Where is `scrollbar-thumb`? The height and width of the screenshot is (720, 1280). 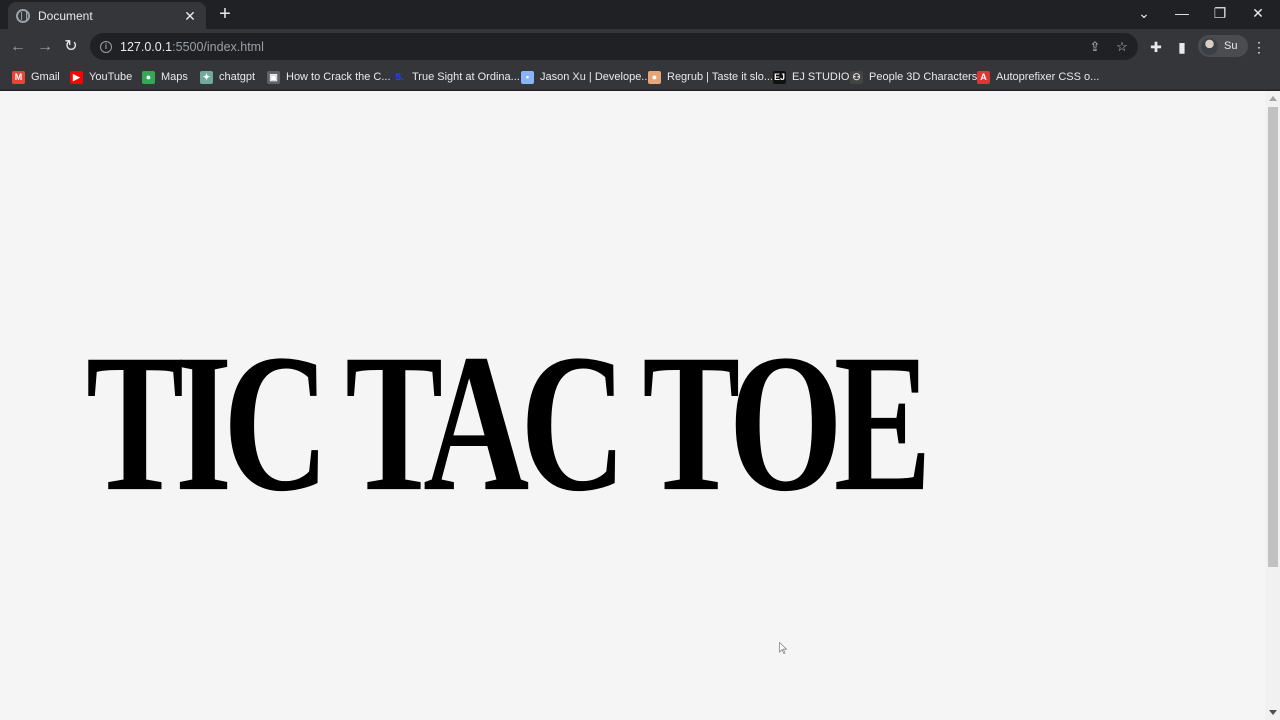 scrollbar-thumb is located at coordinates (1273, 337).